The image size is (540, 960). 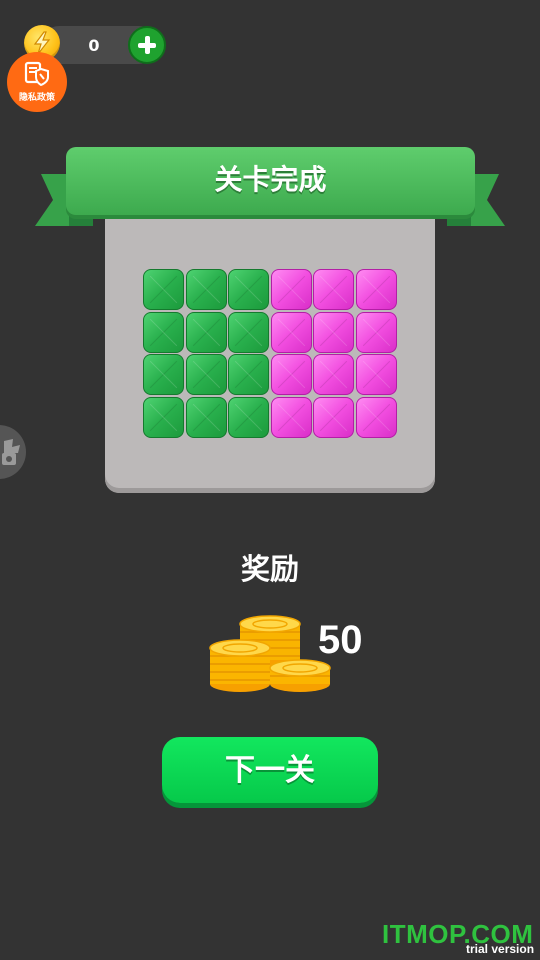 I want to click on next-level-label: 下一关, so click(x=270, y=770).